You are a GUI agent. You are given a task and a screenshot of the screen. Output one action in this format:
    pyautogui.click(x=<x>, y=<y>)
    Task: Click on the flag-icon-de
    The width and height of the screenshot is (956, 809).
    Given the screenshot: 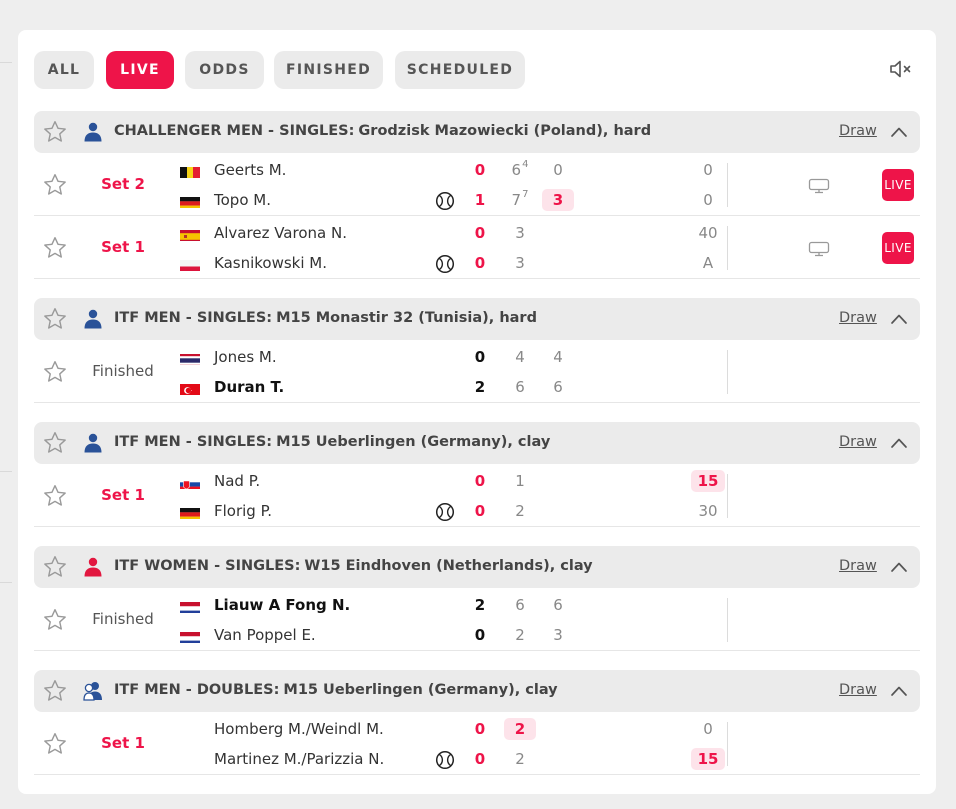 What is the action you would take?
    pyautogui.click(x=190, y=512)
    